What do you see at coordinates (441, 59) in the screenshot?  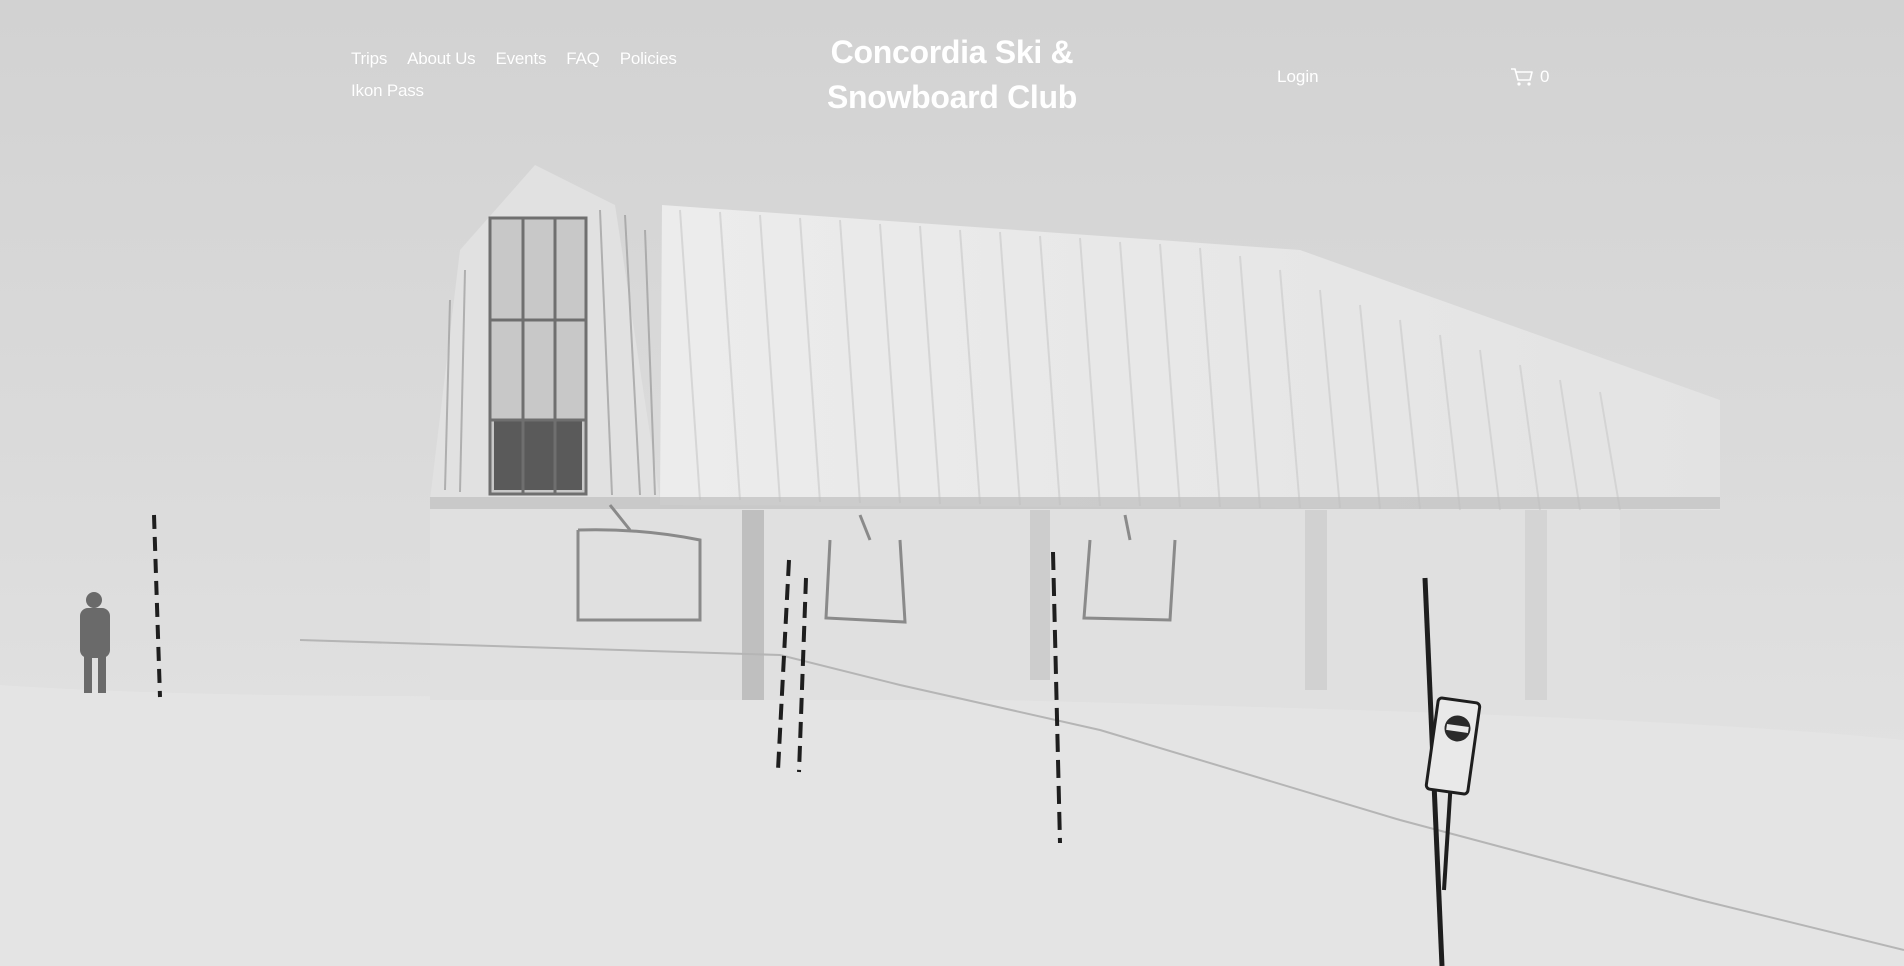 I see `nav-link-about-us: About Us` at bounding box center [441, 59].